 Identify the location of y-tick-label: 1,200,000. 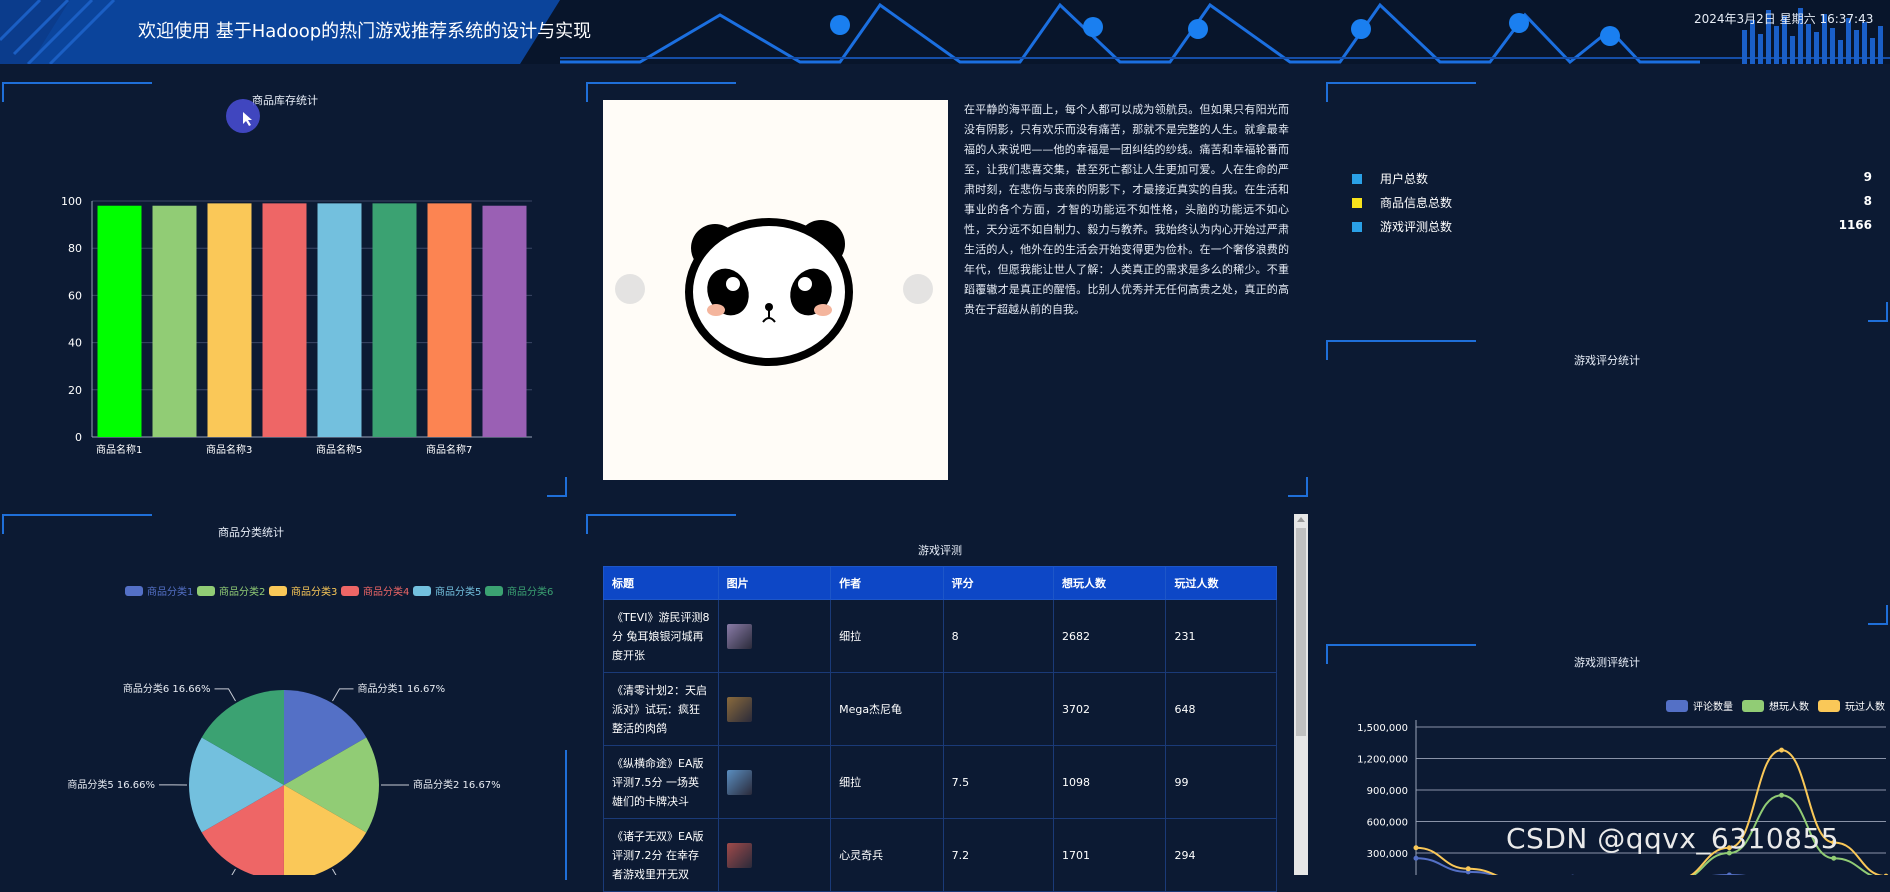
(1382, 760).